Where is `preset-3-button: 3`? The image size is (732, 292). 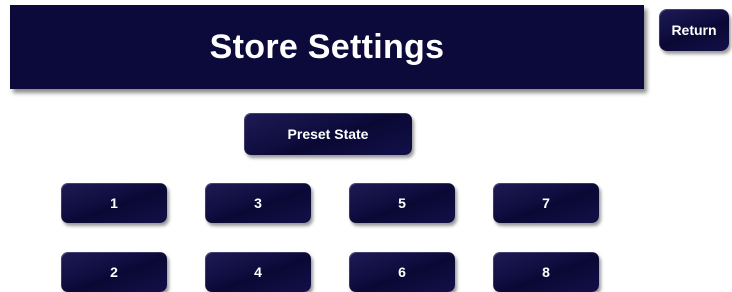
preset-3-button: 3 is located at coordinates (258, 203).